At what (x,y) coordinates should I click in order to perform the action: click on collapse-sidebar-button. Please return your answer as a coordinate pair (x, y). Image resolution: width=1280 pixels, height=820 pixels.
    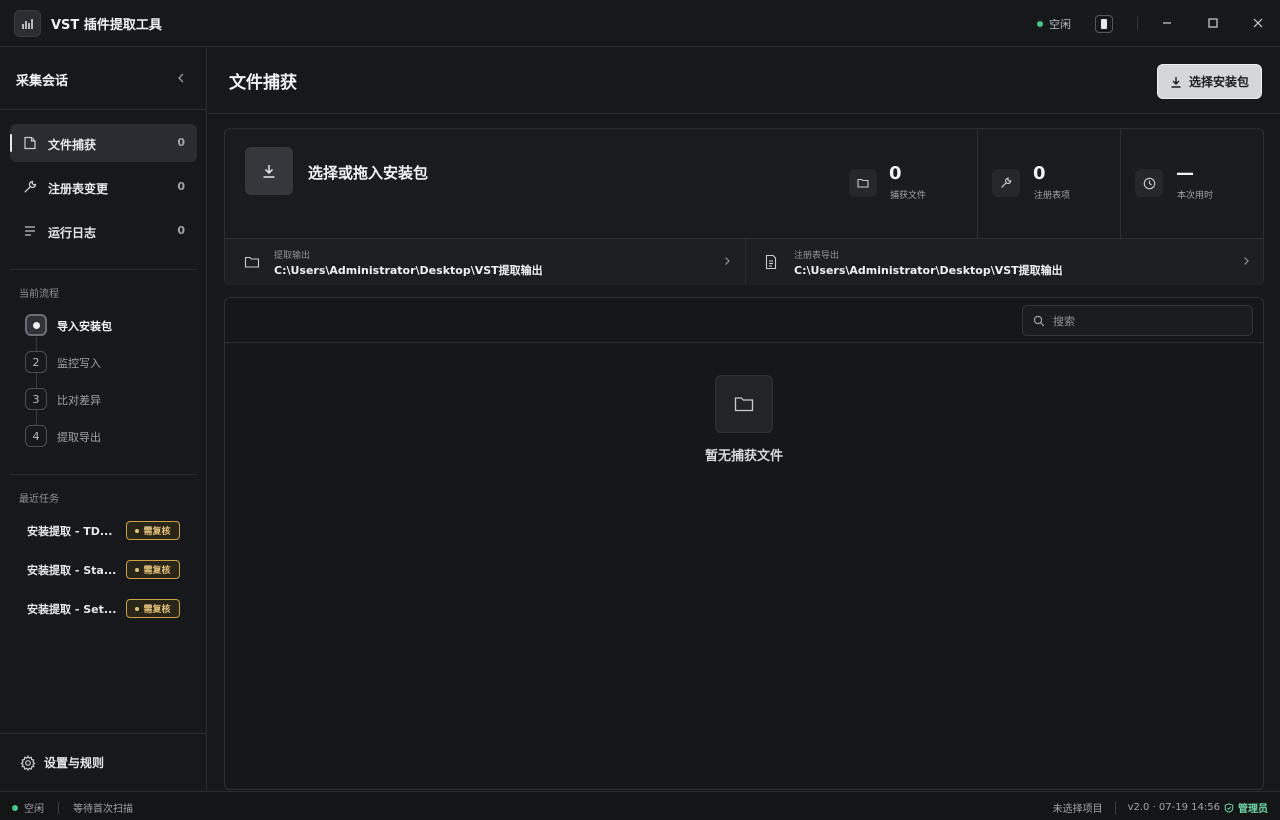
    Looking at the image, I should click on (181, 78).